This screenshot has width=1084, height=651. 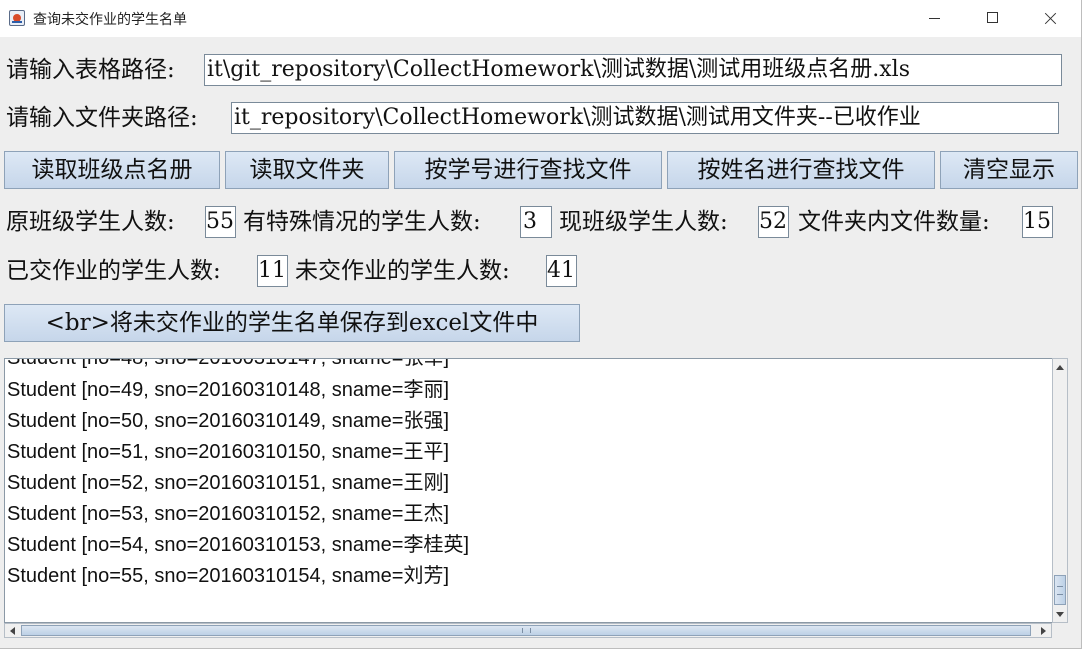 I want to click on submitted-count-field: 11, so click(x=272, y=271).